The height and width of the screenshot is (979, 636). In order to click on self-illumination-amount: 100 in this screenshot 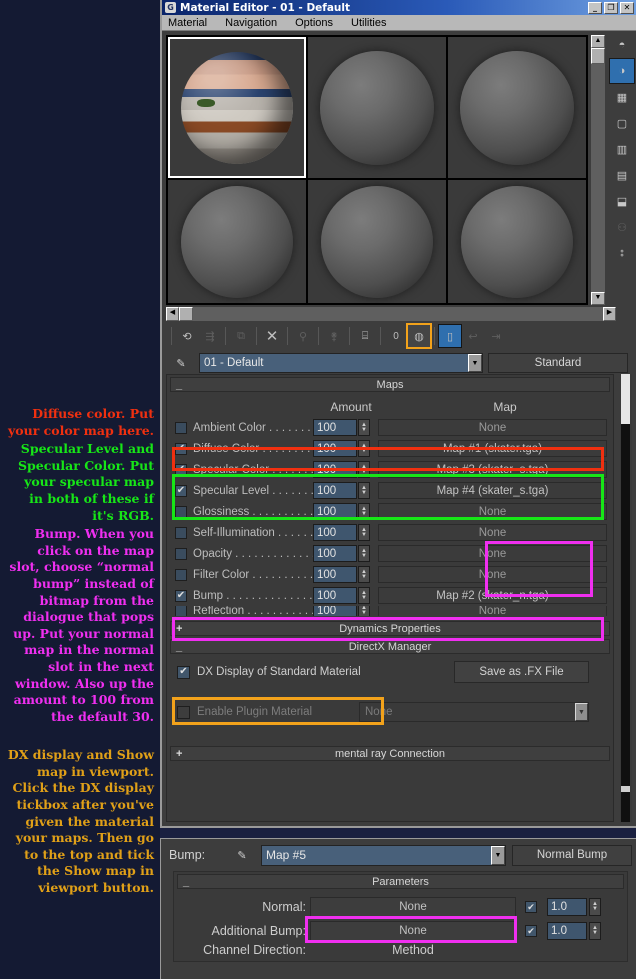, I will do `click(335, 532)`.